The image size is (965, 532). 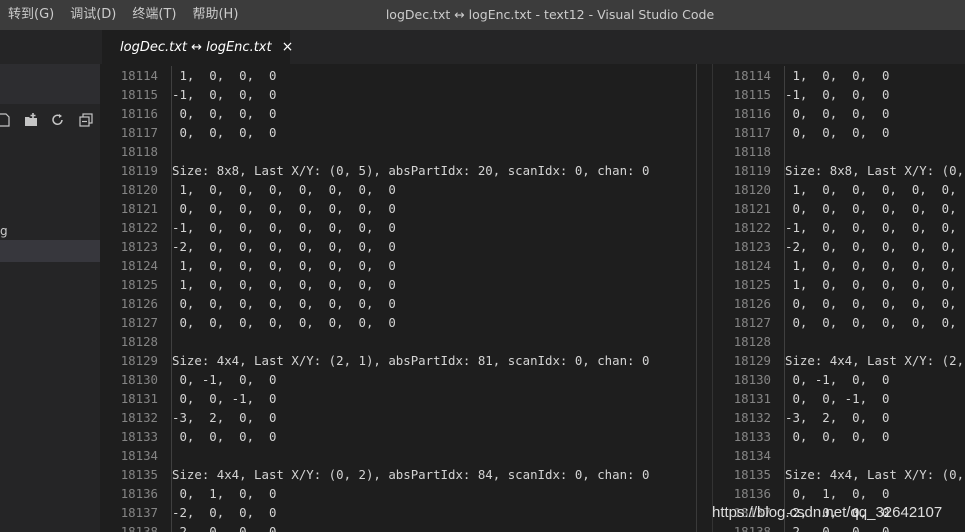 I want to click on close-tab-icon: ×, so click(x=288, y=47).